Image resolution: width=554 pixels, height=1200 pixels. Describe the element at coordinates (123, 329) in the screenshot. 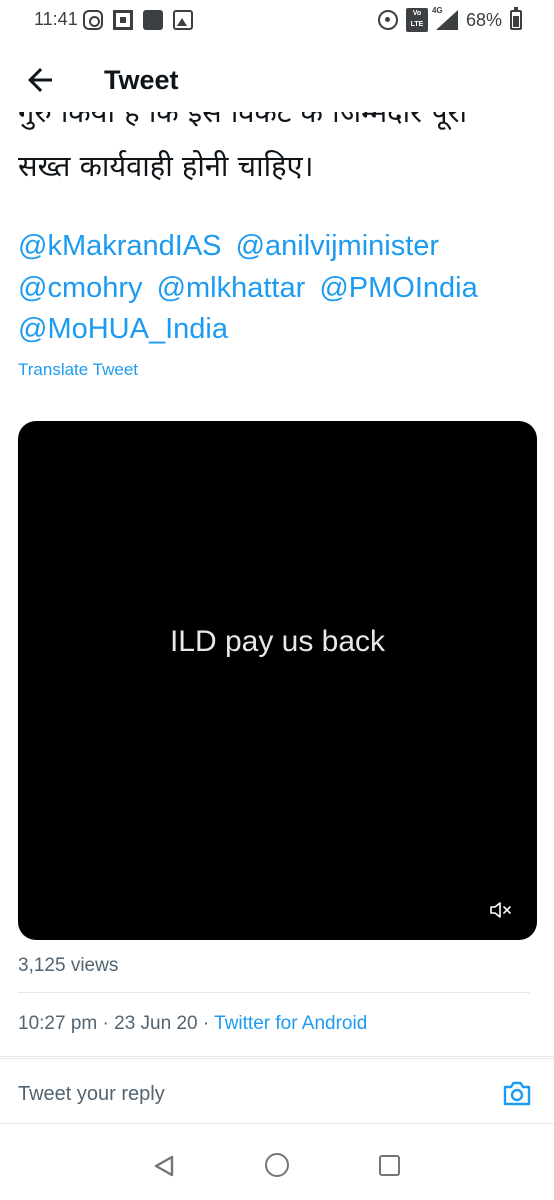

I see `mention-link: @MoHUA_India` at that location.